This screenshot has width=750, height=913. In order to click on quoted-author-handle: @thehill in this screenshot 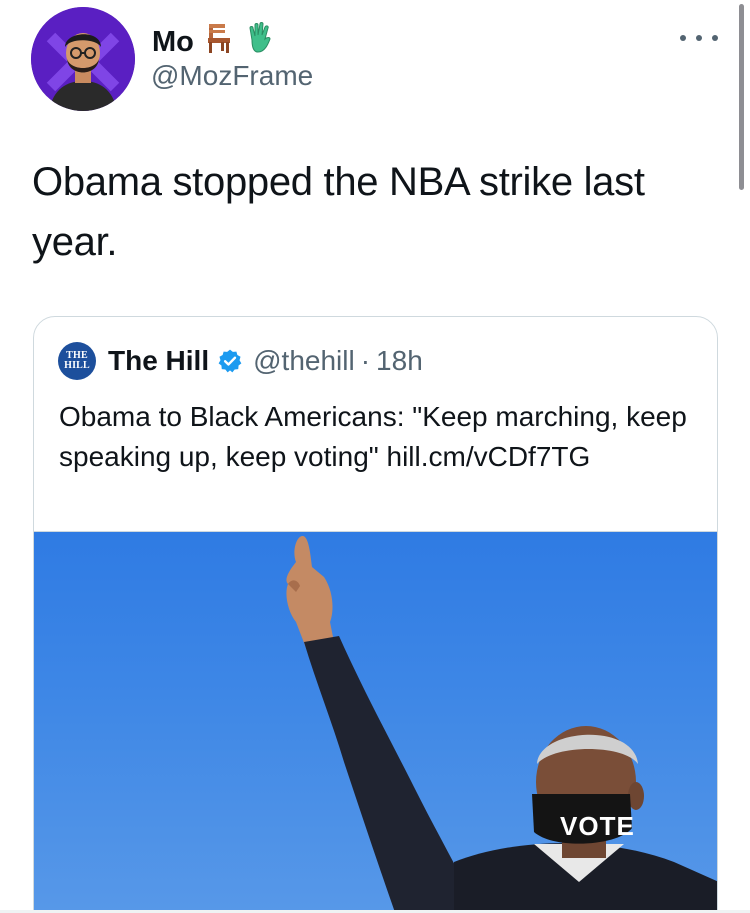, I will do `click(304, 361)`.